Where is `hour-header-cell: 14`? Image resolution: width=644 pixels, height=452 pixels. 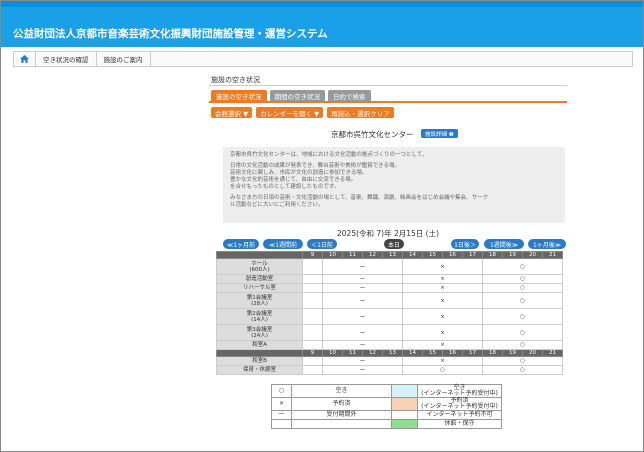 hour-header-cell: 14 is located at coordinates (412, 353).